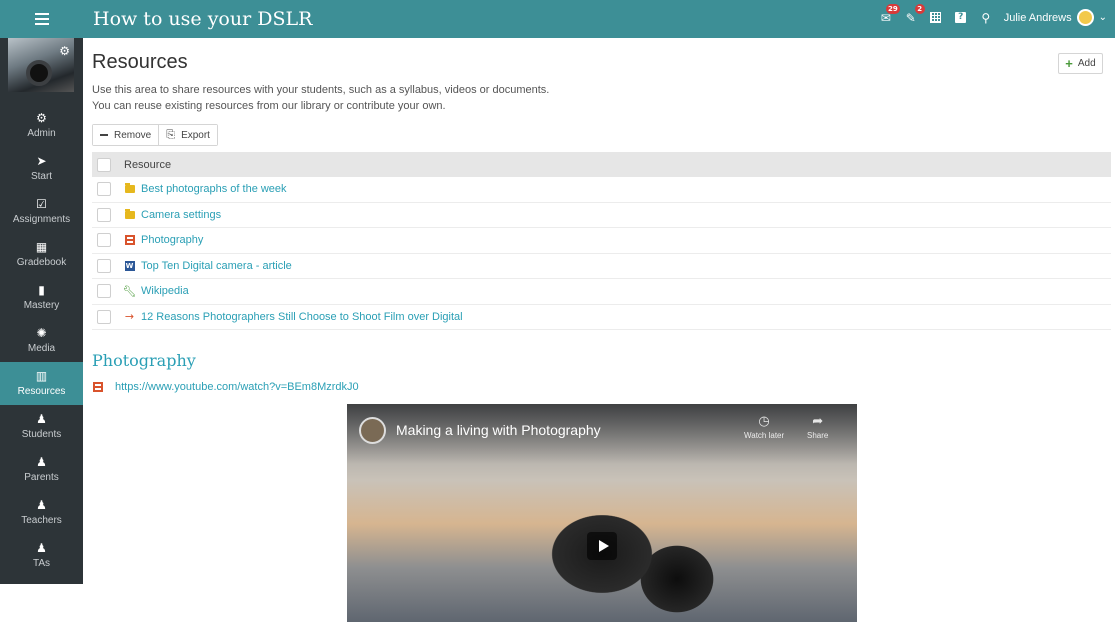 The image size is (1115, 622). Describe the element at coordinates (41, 333) in the screenshot. I see `media-icon: ✺` at that location.